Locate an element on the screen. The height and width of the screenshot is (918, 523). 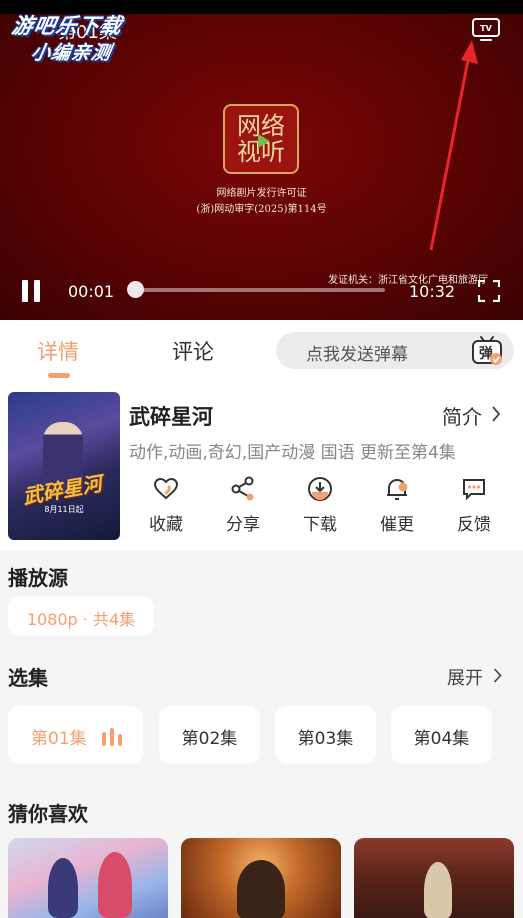
watermark-logo: 游吧乐下载 小编亲测 is located at coordinates (71, 37).